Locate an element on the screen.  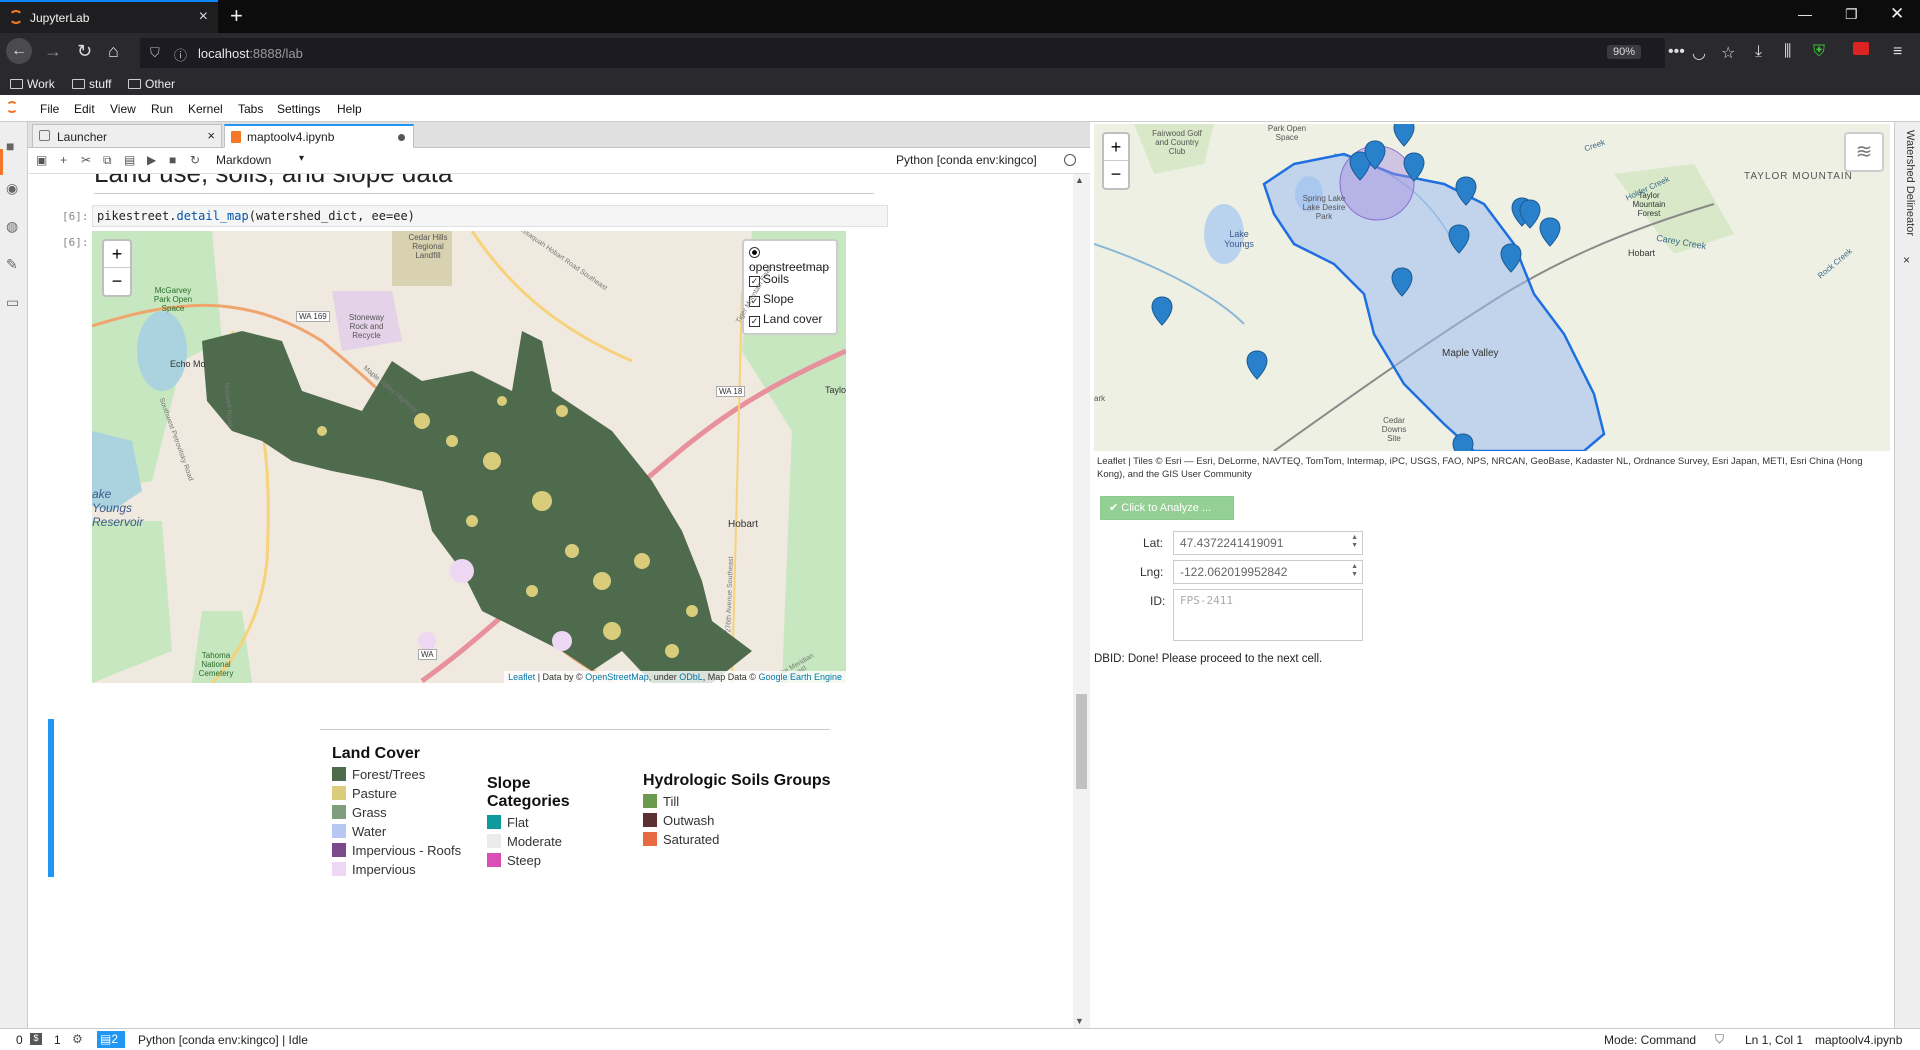
menu-settings: Settings is located at coordinates (298, 109).